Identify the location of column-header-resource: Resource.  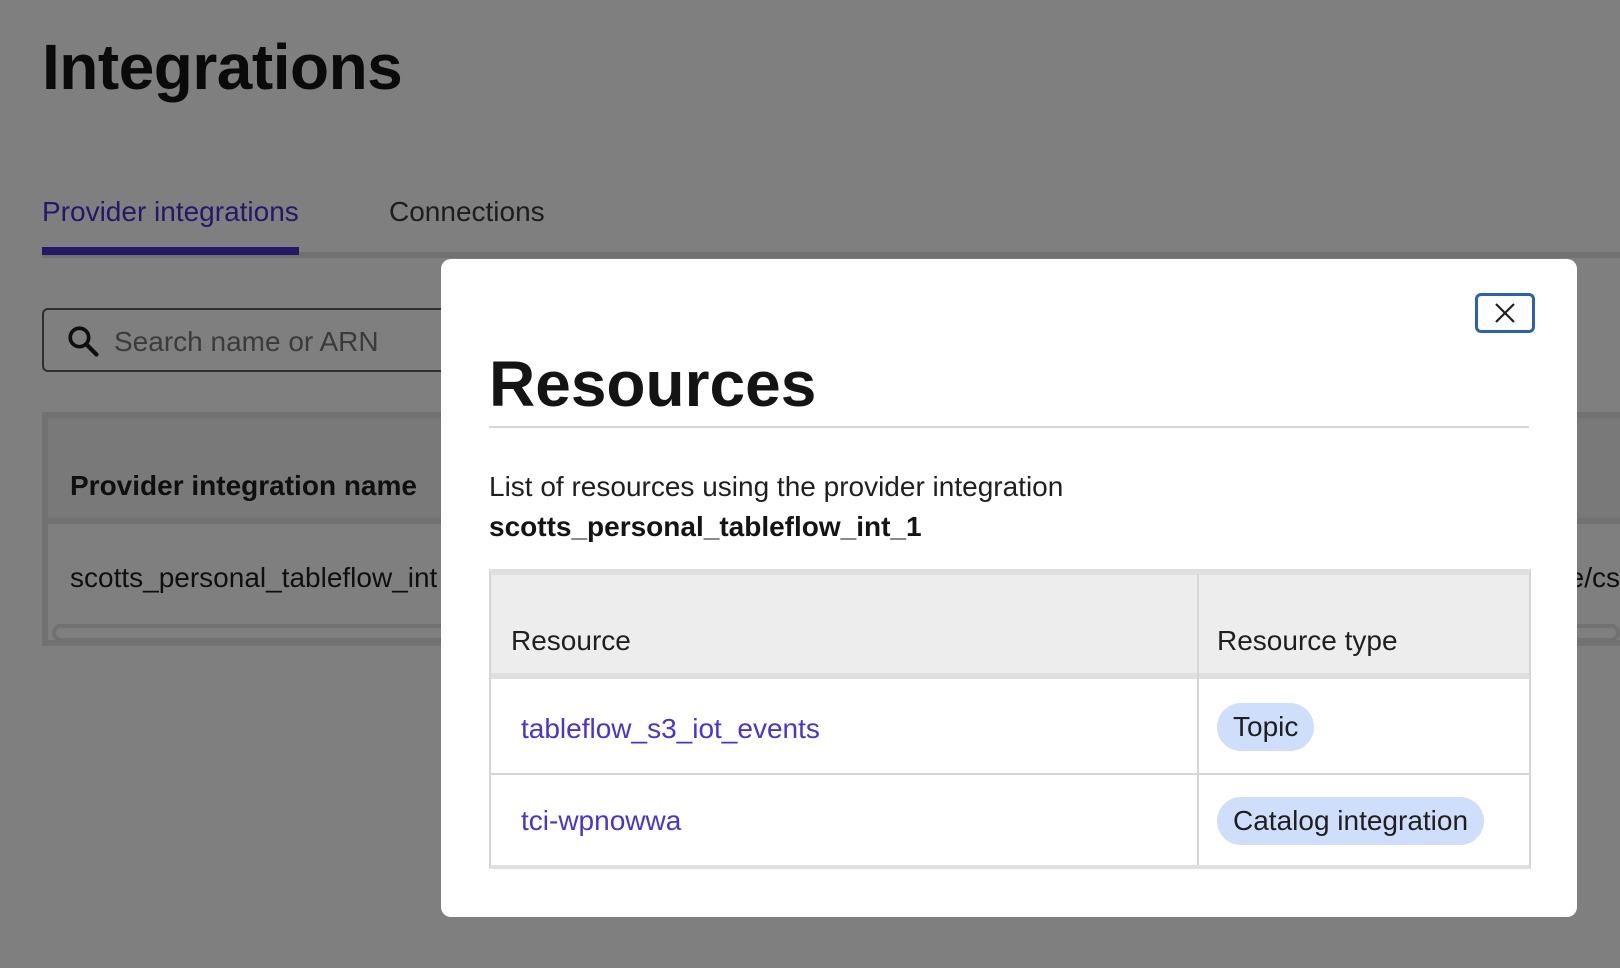
(571, 640).